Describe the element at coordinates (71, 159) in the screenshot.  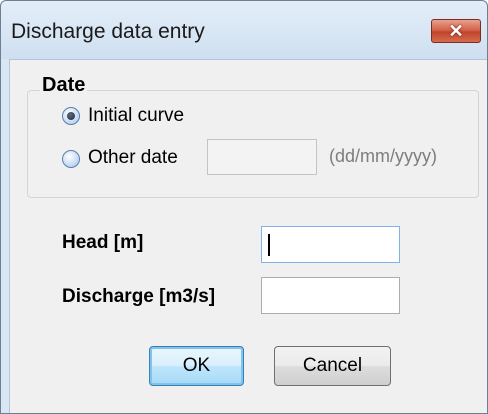
I see `other-date-radio` at that location.